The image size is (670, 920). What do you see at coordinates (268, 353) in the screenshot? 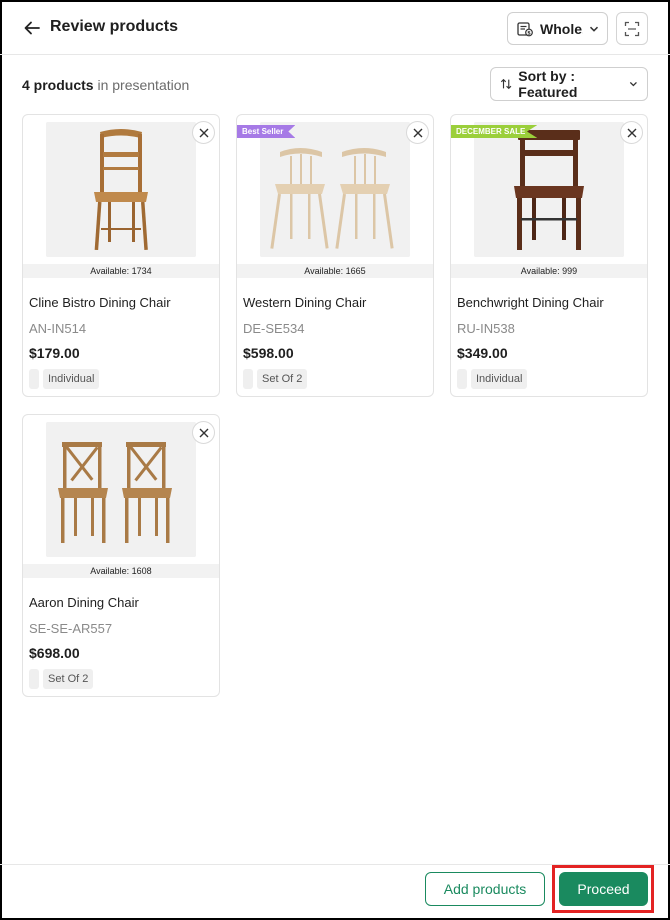
I see `product-price: $598.00` at bounding box center [268, 353].